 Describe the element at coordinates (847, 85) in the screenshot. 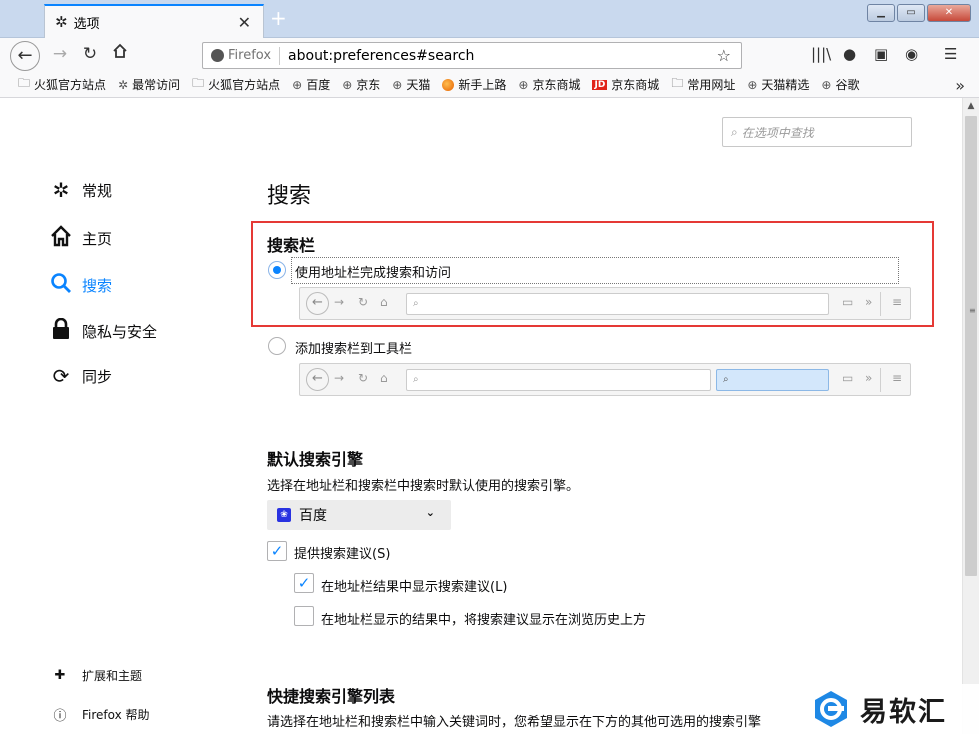

I see `bookmark-label: 谷歌` at that location.